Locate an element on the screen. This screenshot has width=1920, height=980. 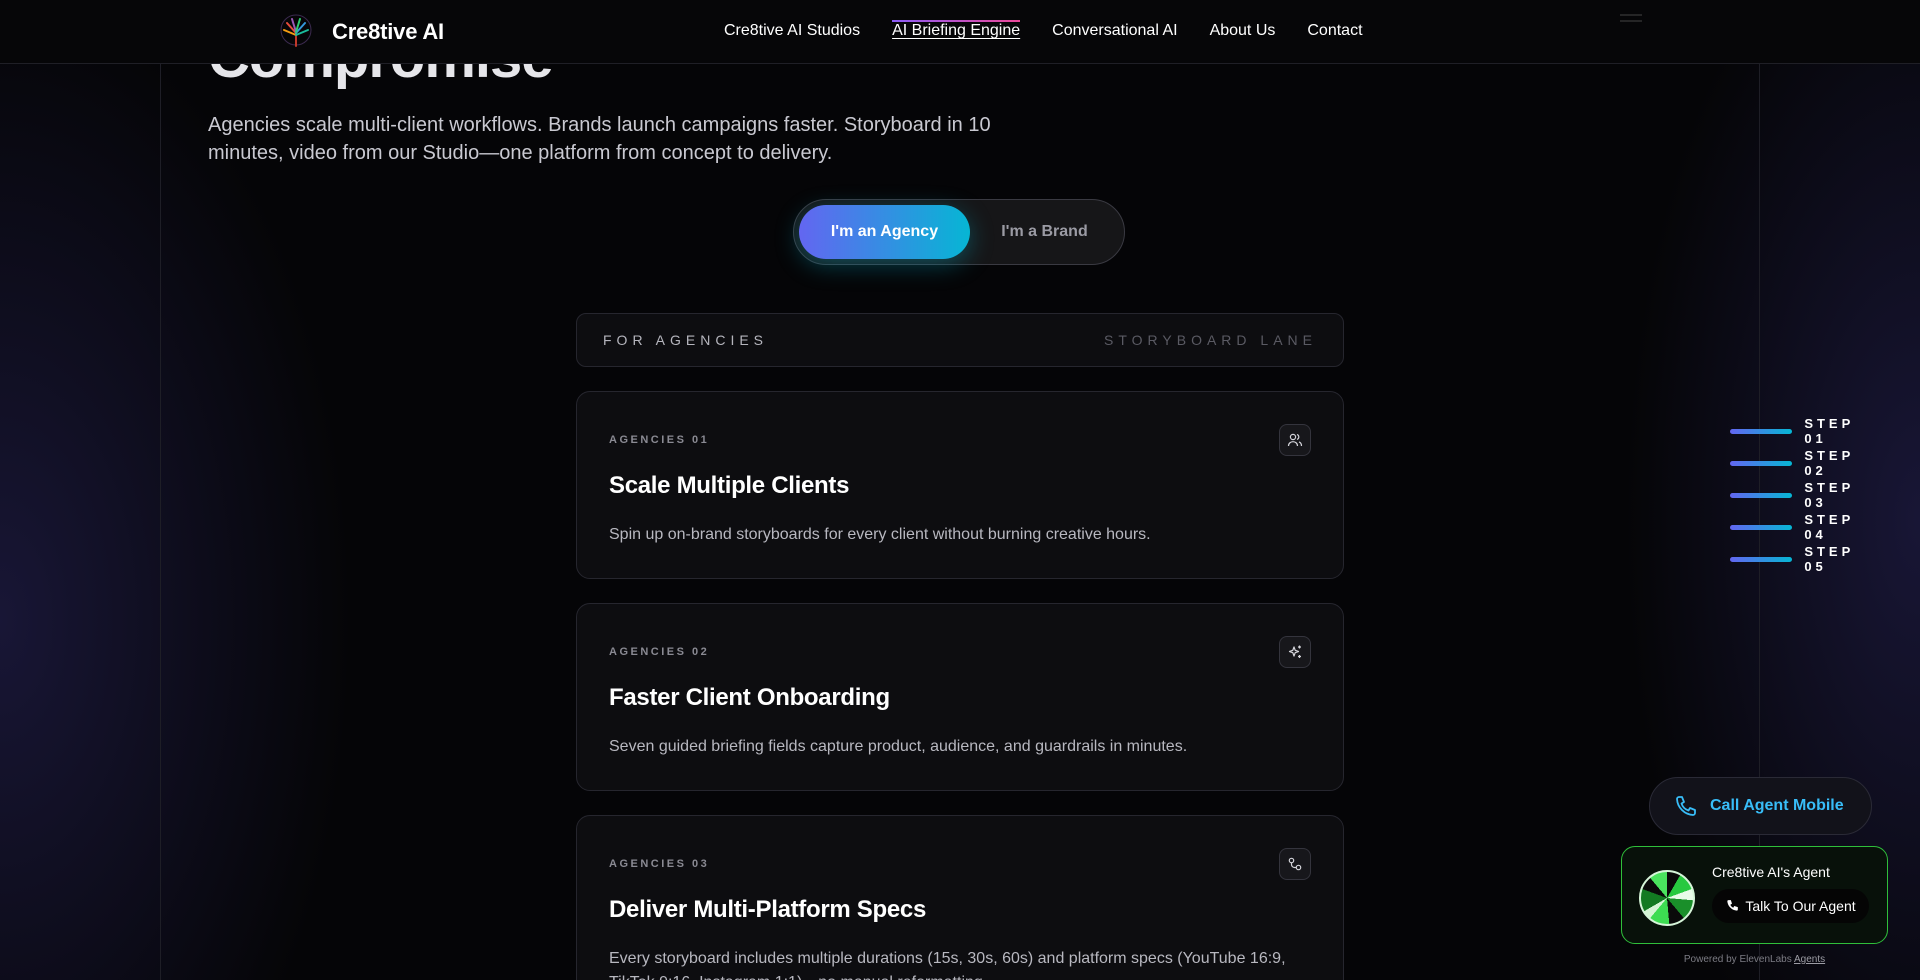
audience-toggle: I'm an Agency I'm a Brand is located at coordinates (959, 232).